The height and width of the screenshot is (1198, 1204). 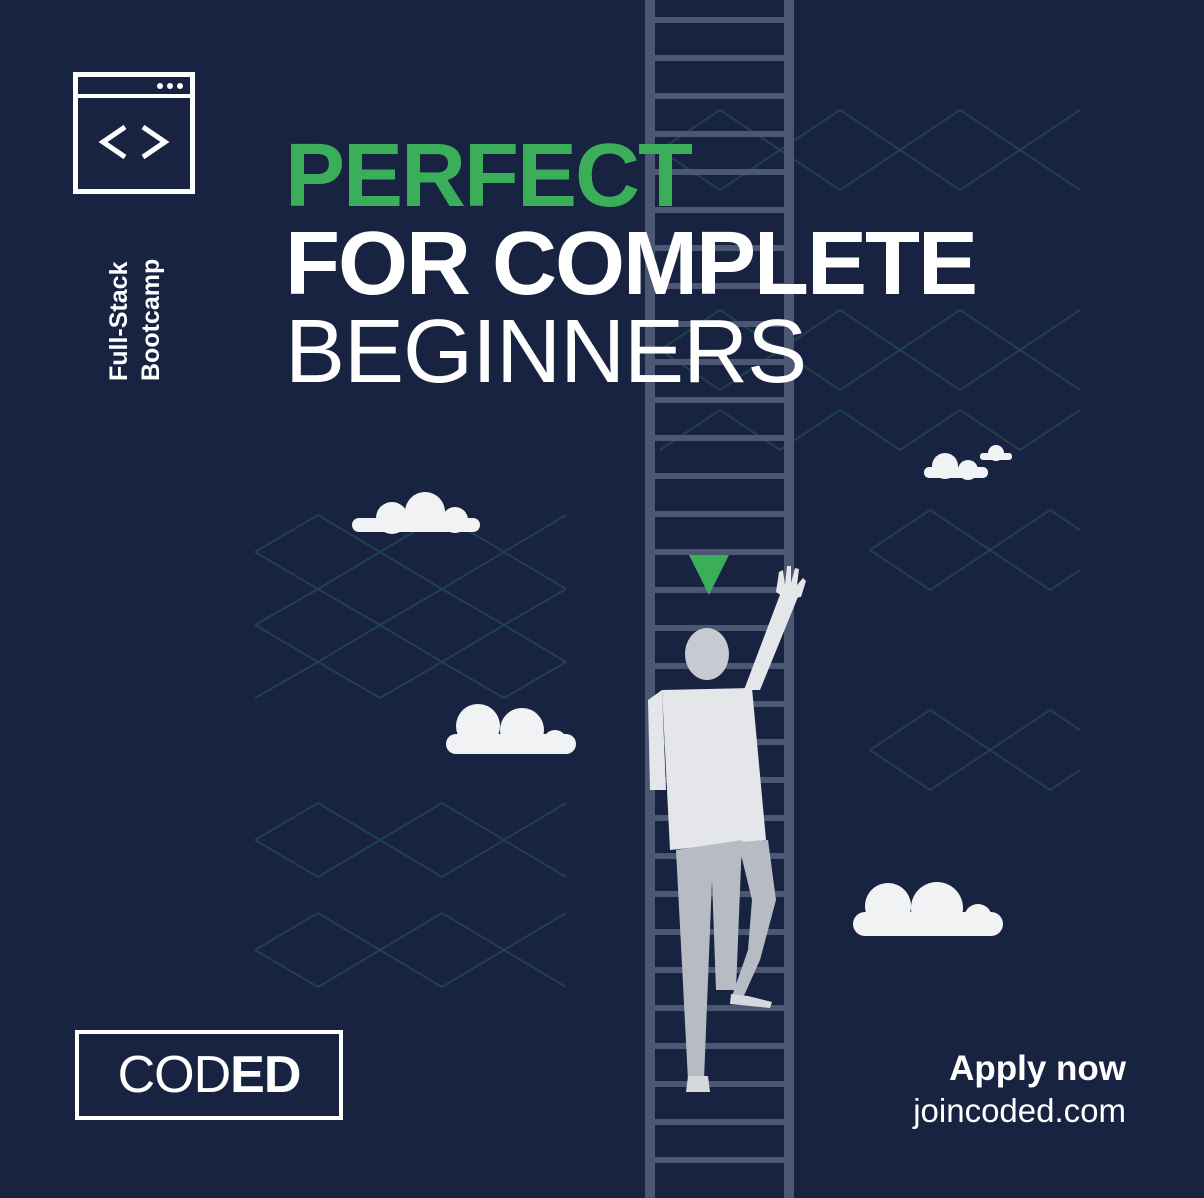 I want to click on logo-text-bold: ED, so click(x=265, y=1075).